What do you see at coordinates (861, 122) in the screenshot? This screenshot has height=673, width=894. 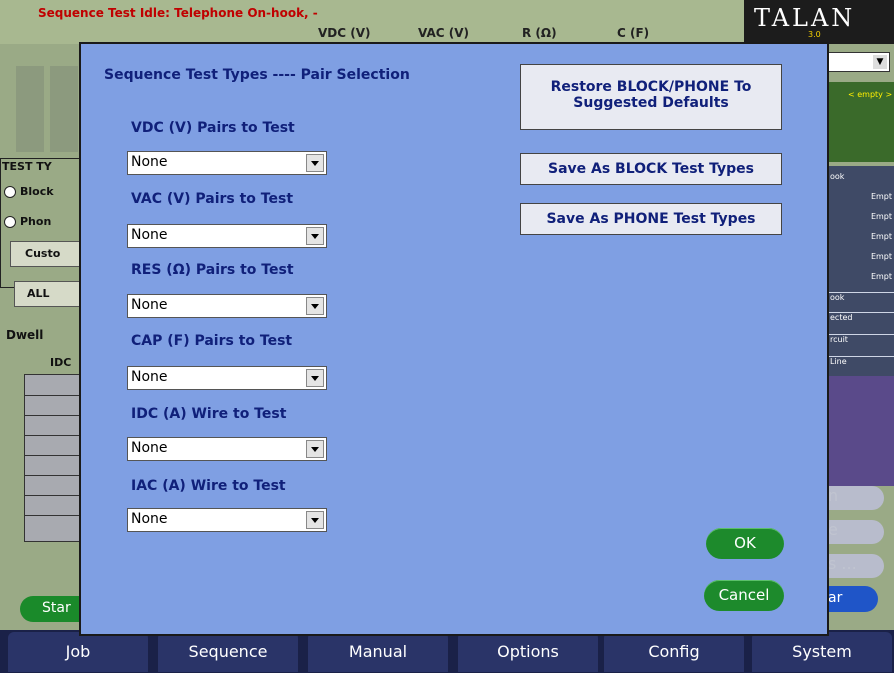 I see `right-green-panel: < empty >` at bounding box center [861, 122].